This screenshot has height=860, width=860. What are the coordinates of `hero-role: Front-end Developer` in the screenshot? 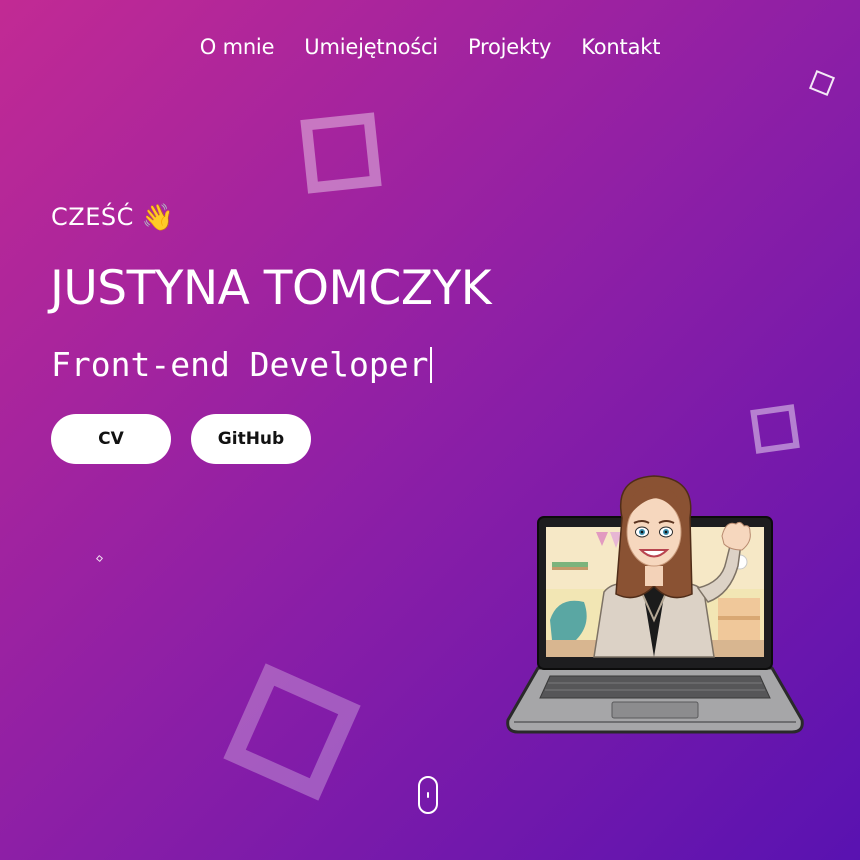 It's located at (241, 365).